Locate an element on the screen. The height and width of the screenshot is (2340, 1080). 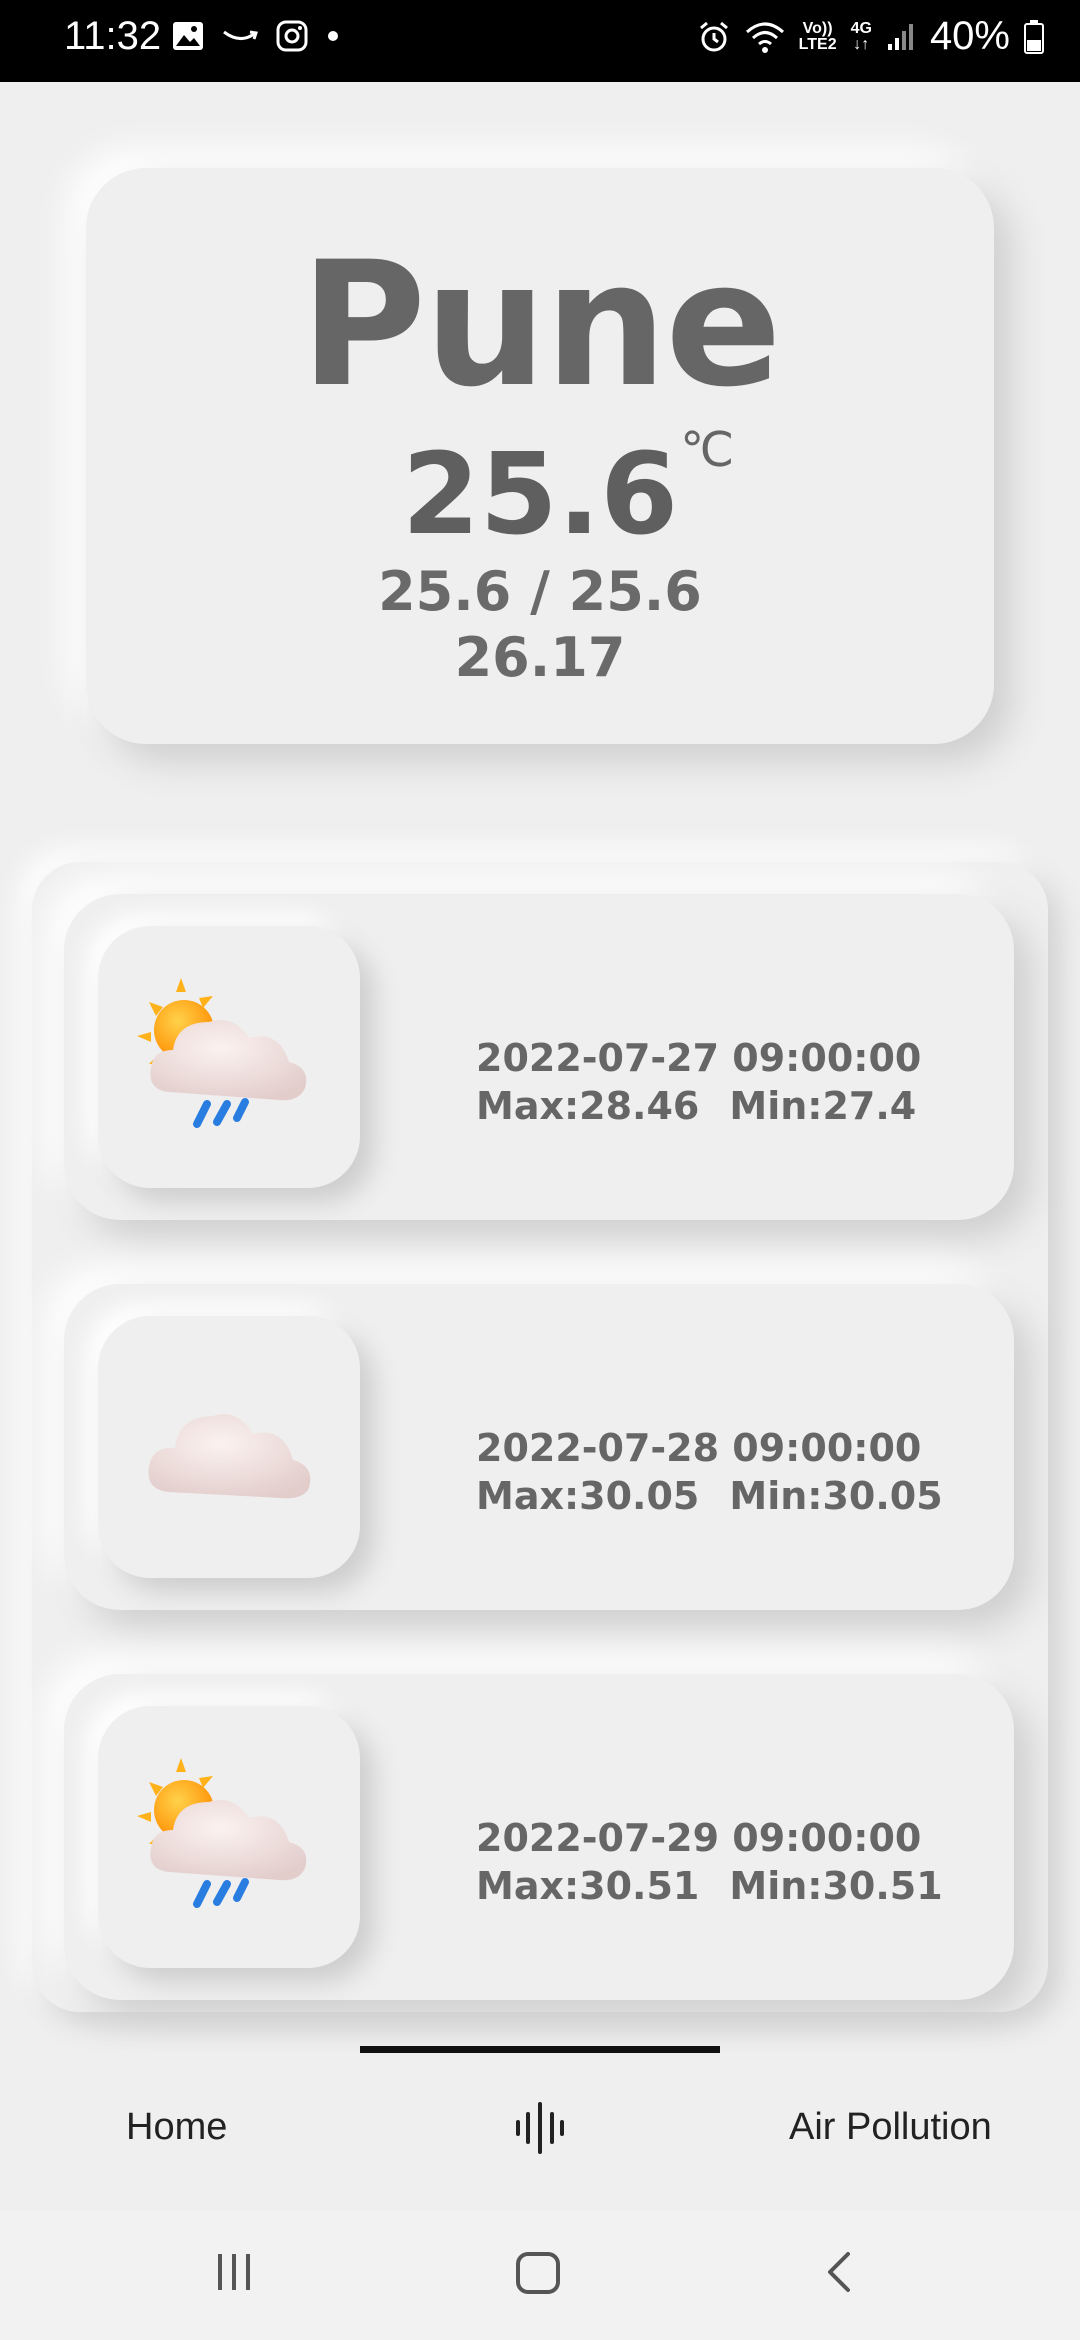
temperature-unit: ℃ is located at coordinates (707, 450).